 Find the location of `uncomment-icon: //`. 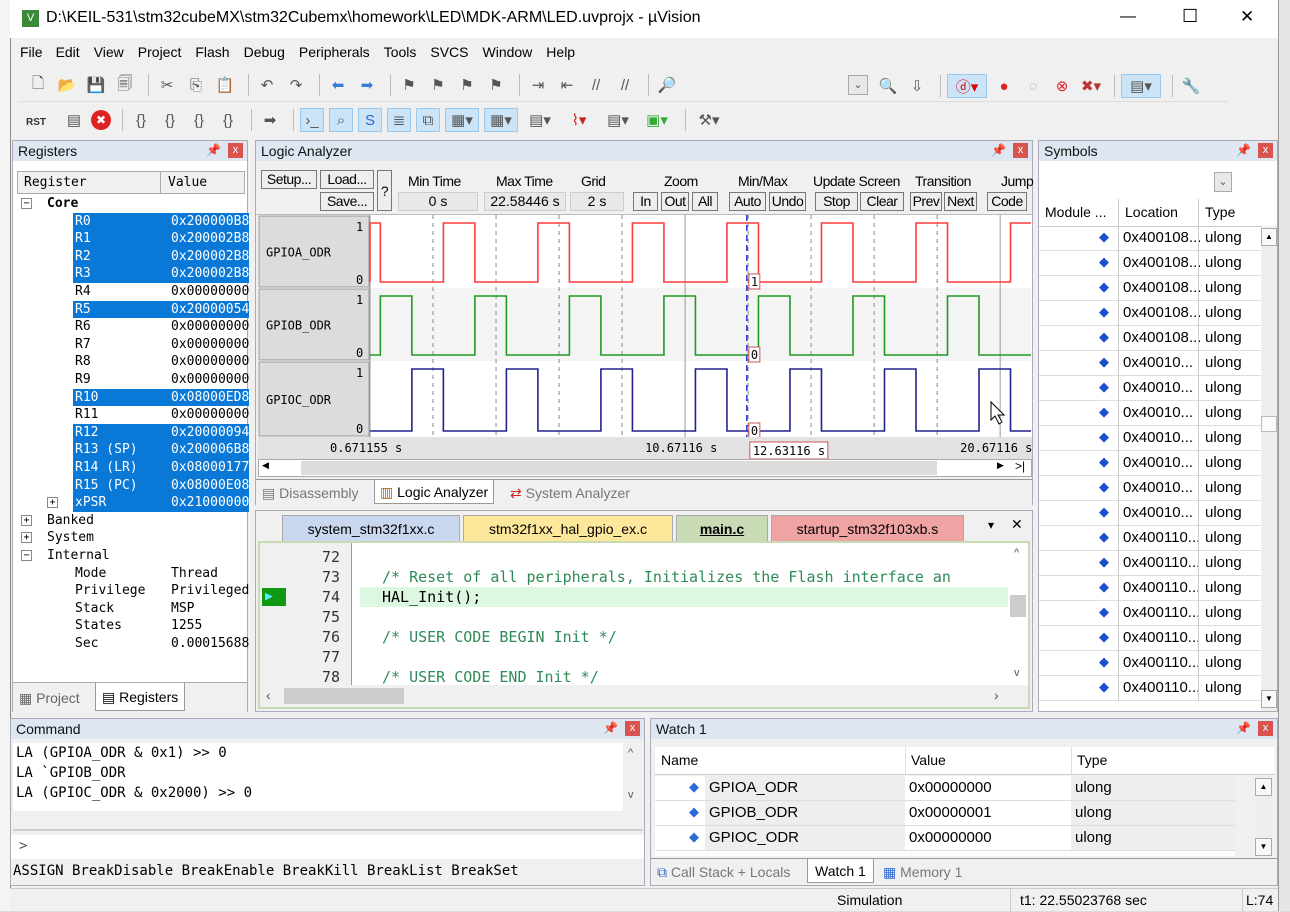

uncomment-icon: // is located at coordinates (625, 85).